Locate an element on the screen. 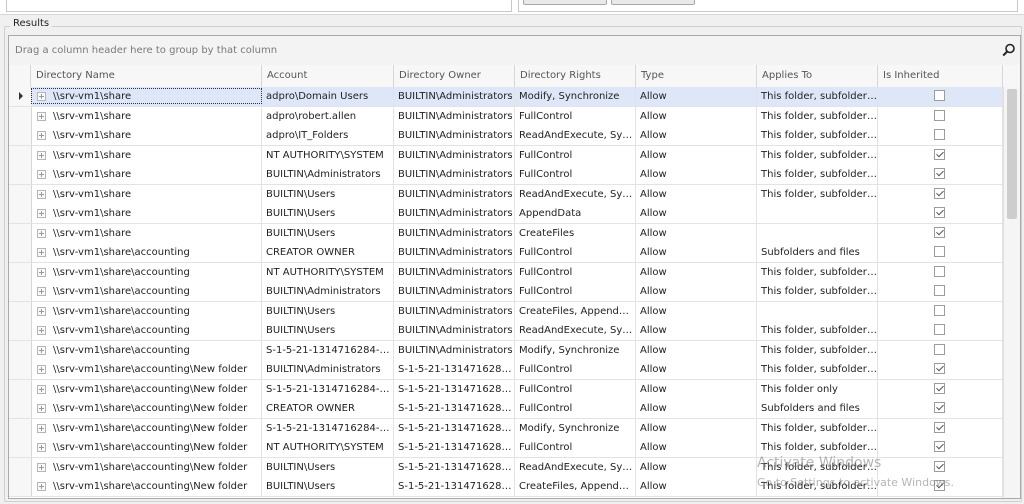 This screenshot has width=1024, height=504. column-header-directory-name: Directory Name is located at coordinates (146, 76).